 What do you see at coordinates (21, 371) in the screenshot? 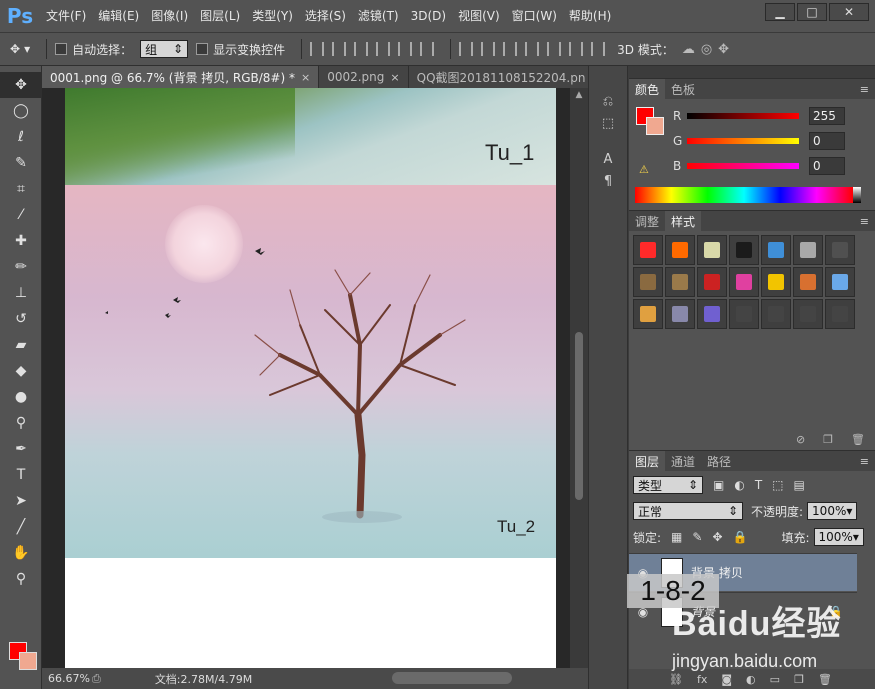
I see `paint-bucket-tool-icon: ◆` at bounding box center [21, 371].